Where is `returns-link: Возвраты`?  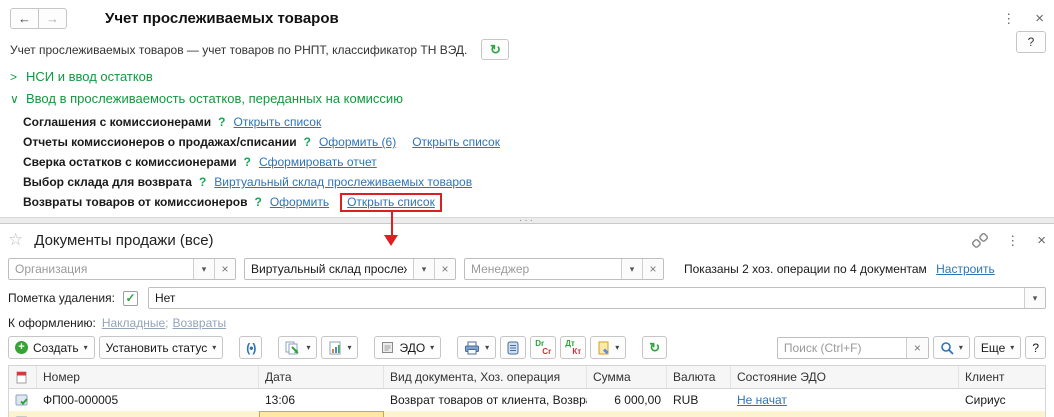 returns-link: Возвраты is located at coordinates (199, 323).